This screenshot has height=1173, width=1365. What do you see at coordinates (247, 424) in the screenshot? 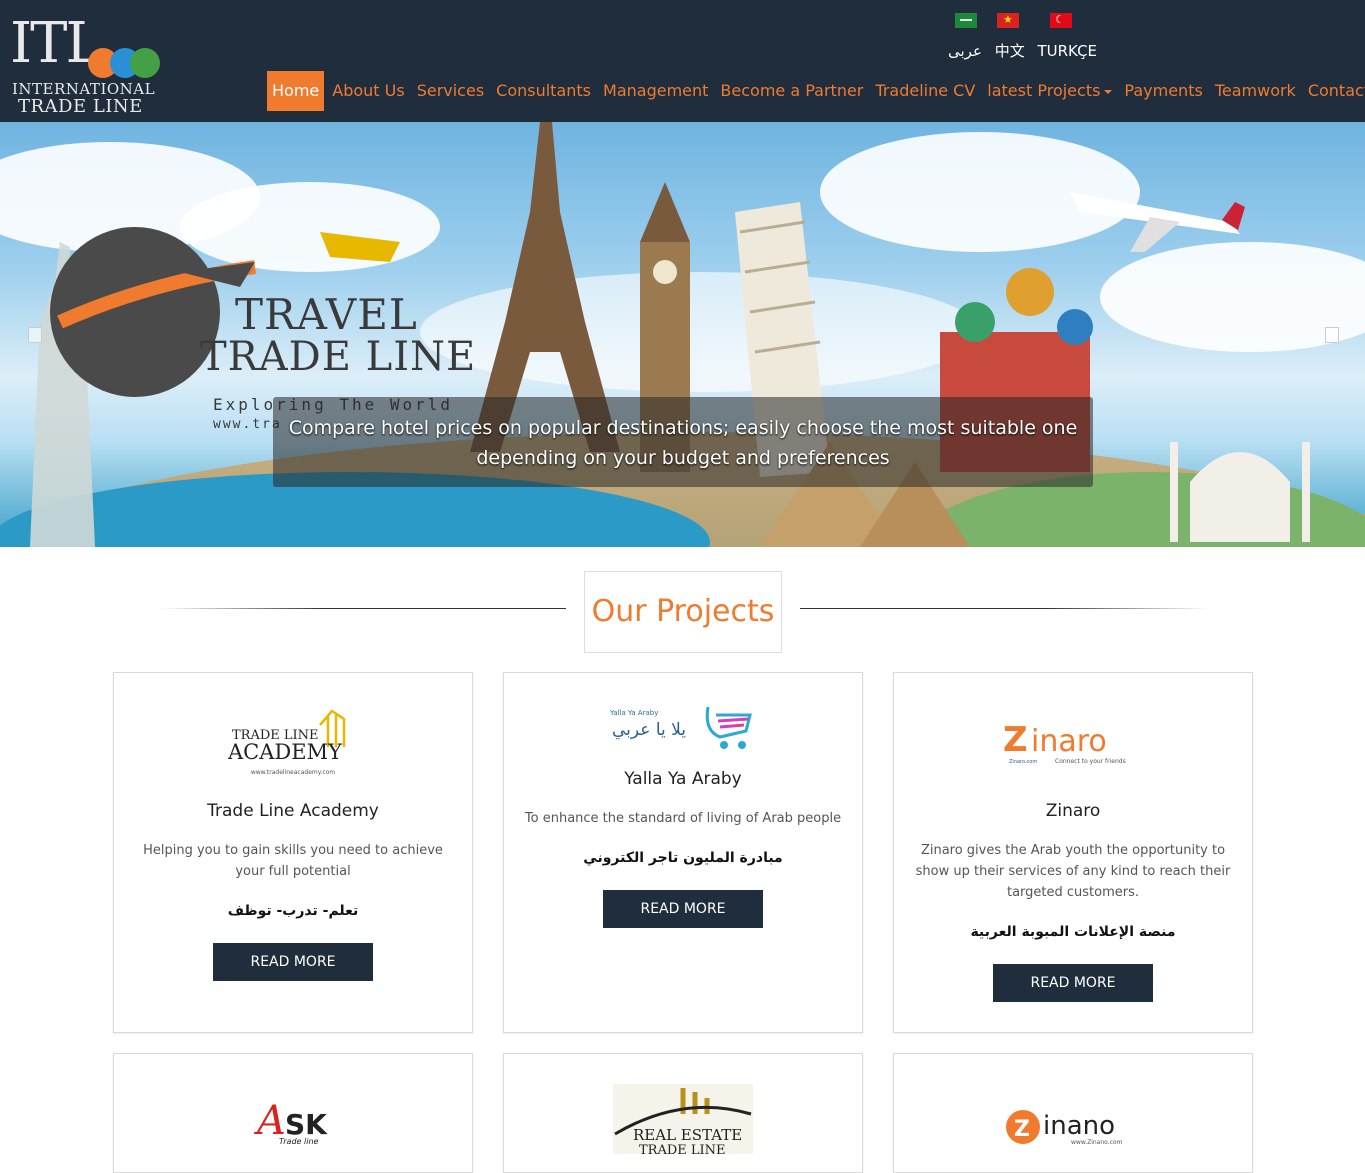
I see `hero-url: www.tra` at bounding box center [247, 424].